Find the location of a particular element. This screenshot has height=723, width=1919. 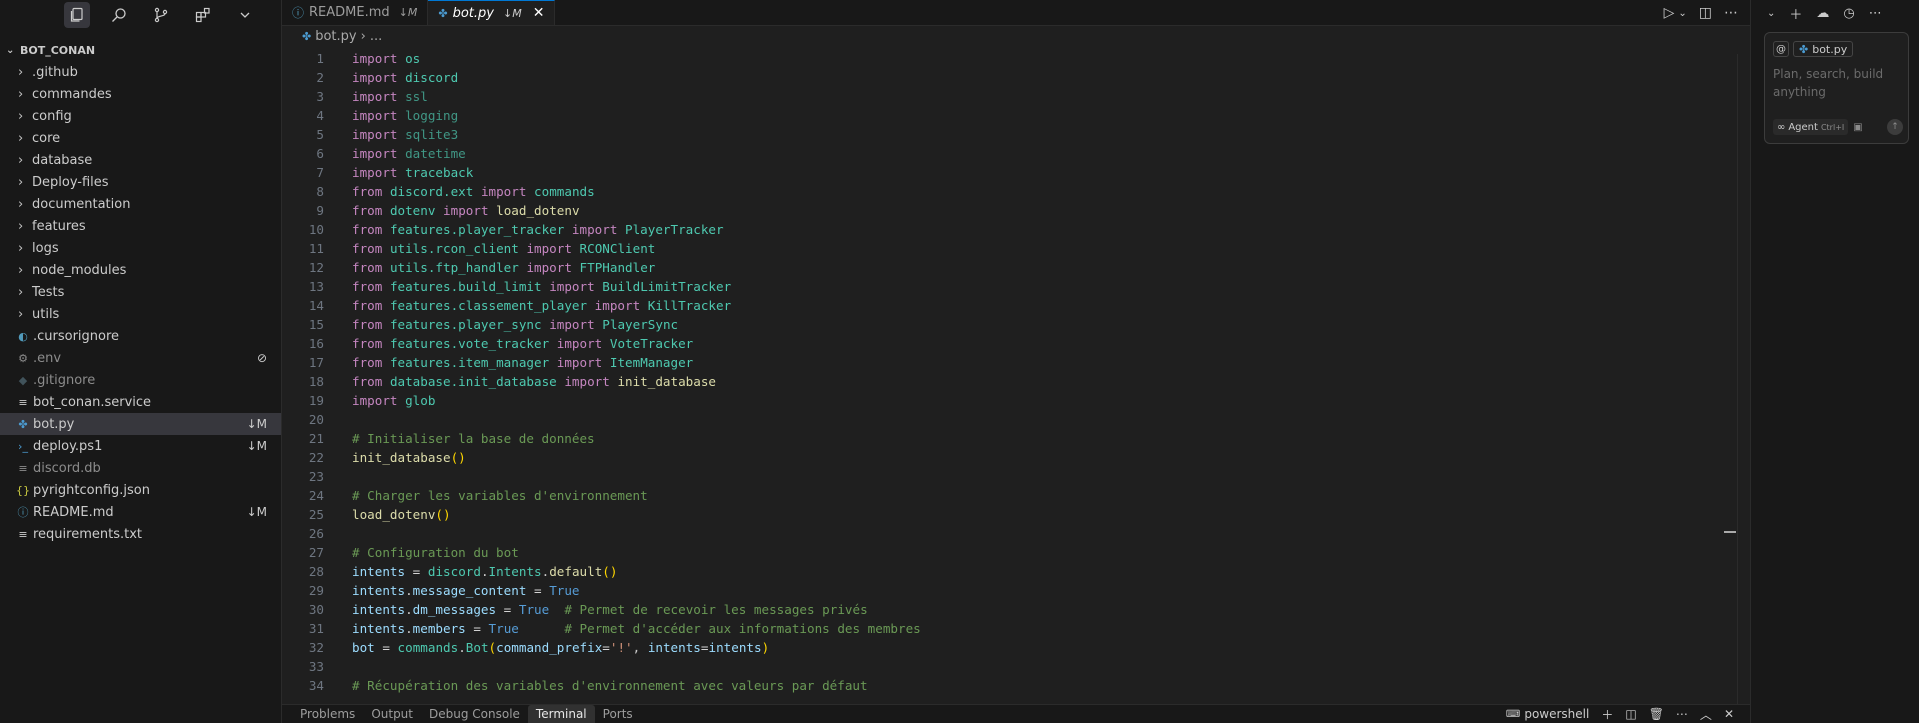

tab-readme: ⓘ README.md ↓M is located at coordinates (355, 12).